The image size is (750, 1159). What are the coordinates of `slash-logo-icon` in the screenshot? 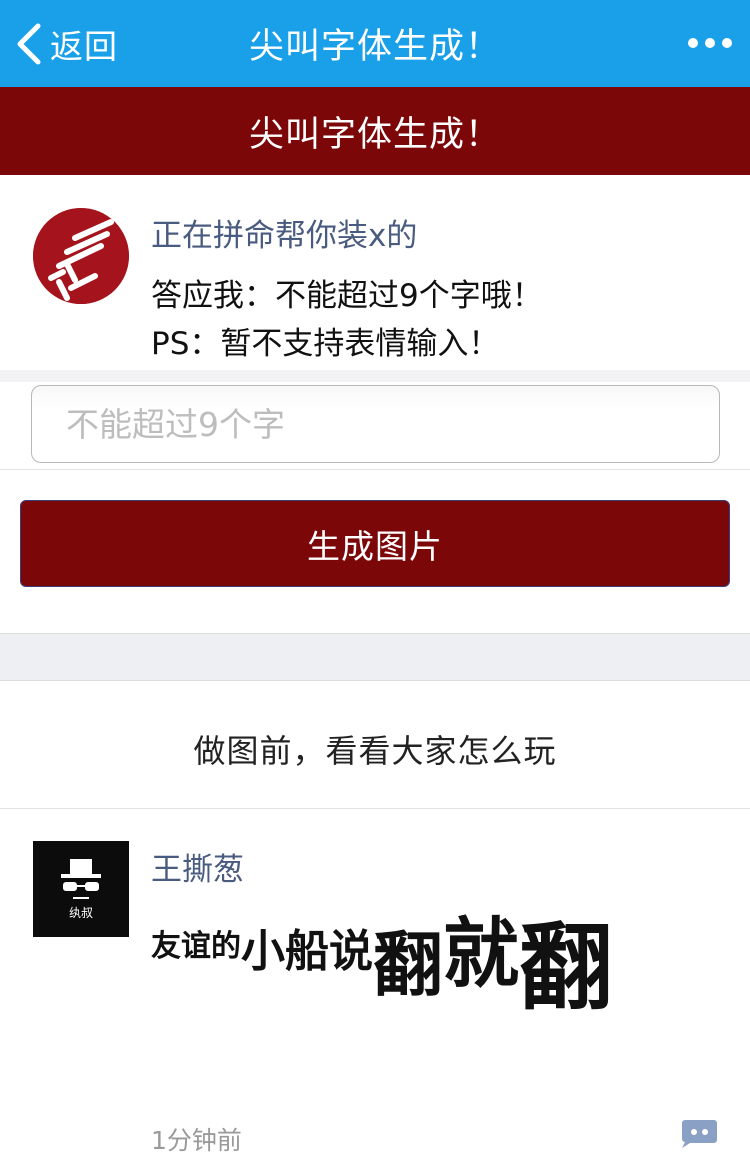 It's located at (81, 256).